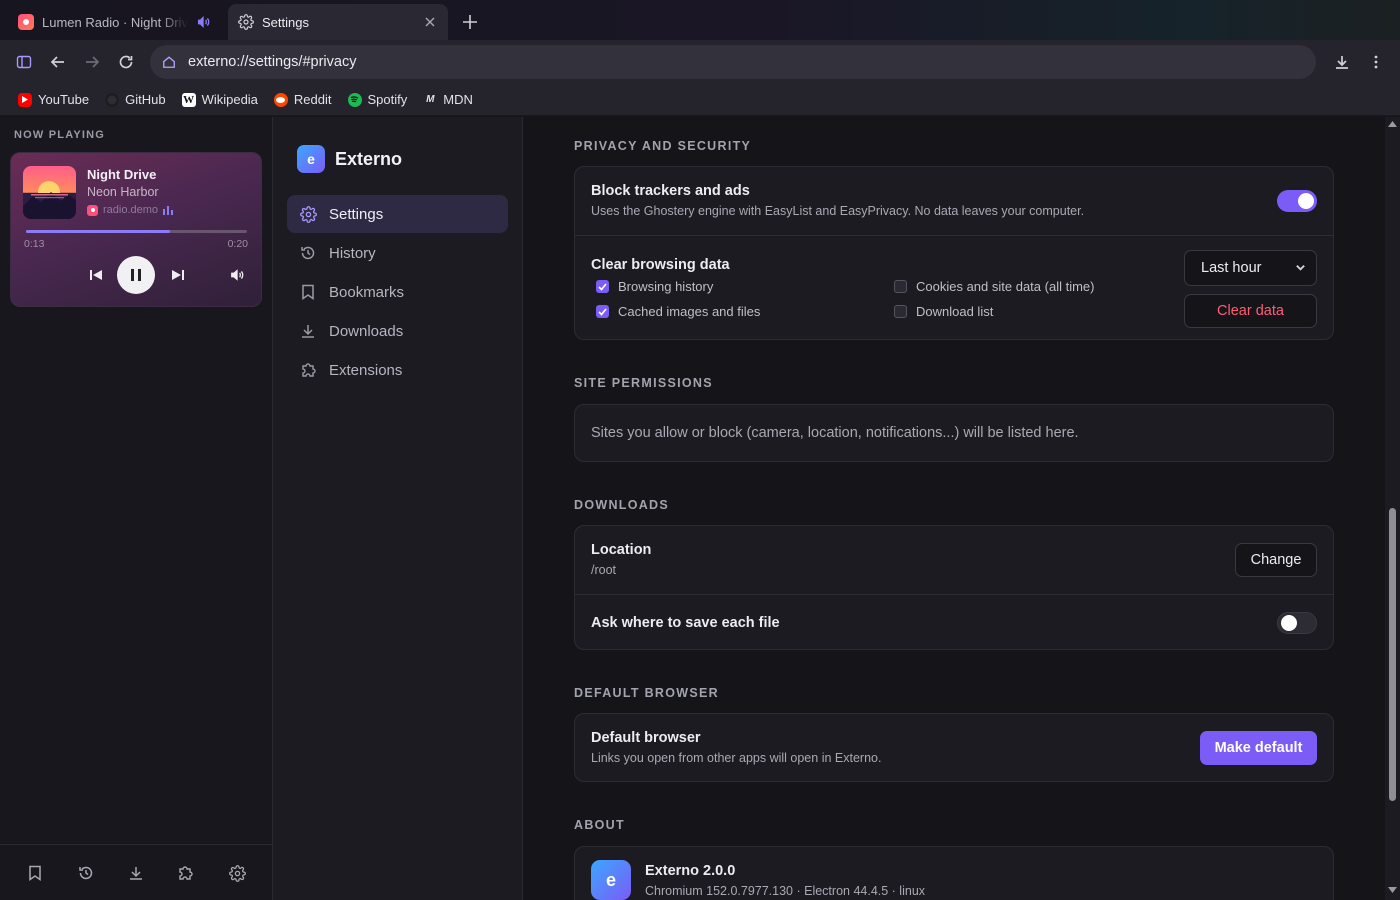 The width and height of the screenshot is (1400, 900). I want to click on clear-data-button: Clear data, so click(1250, 311).